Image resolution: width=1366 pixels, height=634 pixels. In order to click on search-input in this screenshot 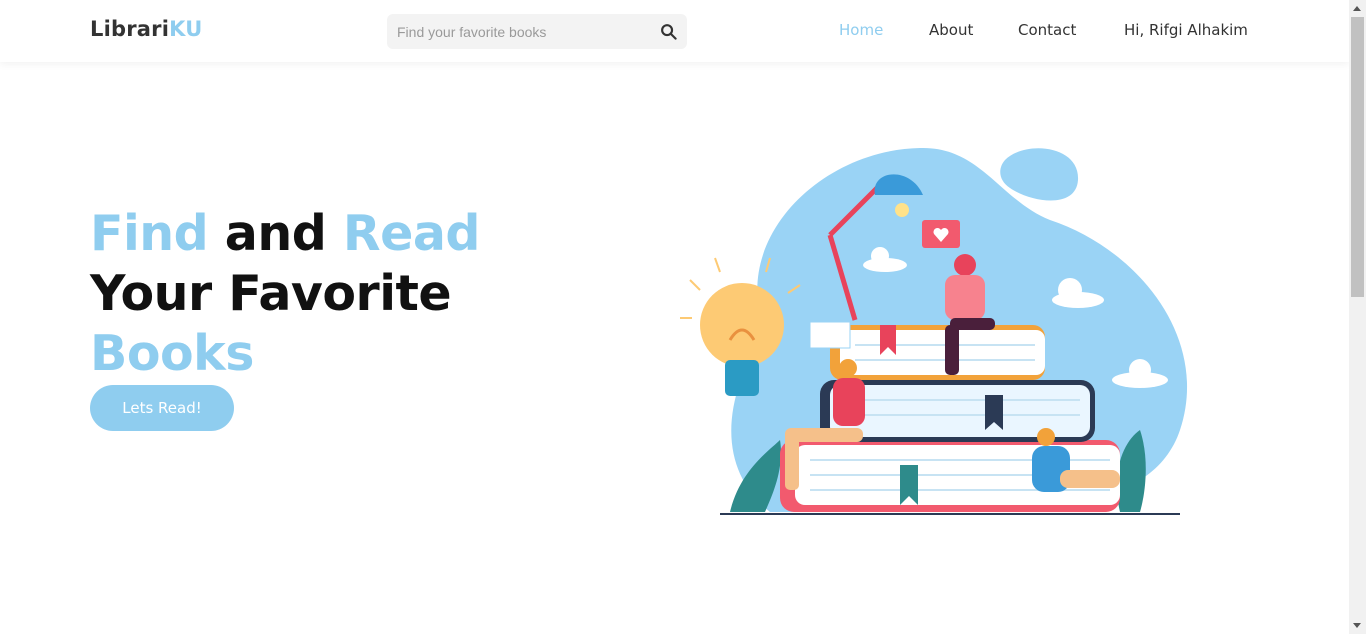, I will do `click(519, 31)`.